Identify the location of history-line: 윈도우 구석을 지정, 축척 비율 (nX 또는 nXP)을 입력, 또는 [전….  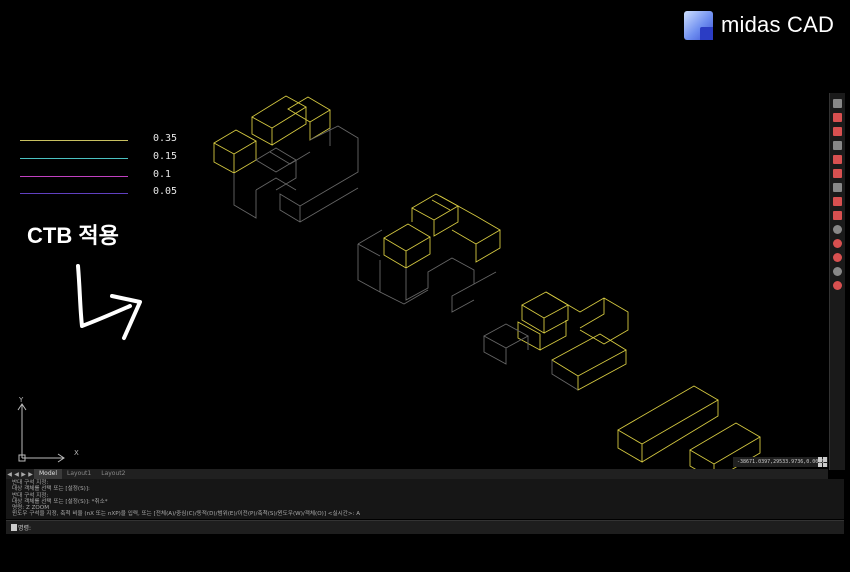
(186, 514).